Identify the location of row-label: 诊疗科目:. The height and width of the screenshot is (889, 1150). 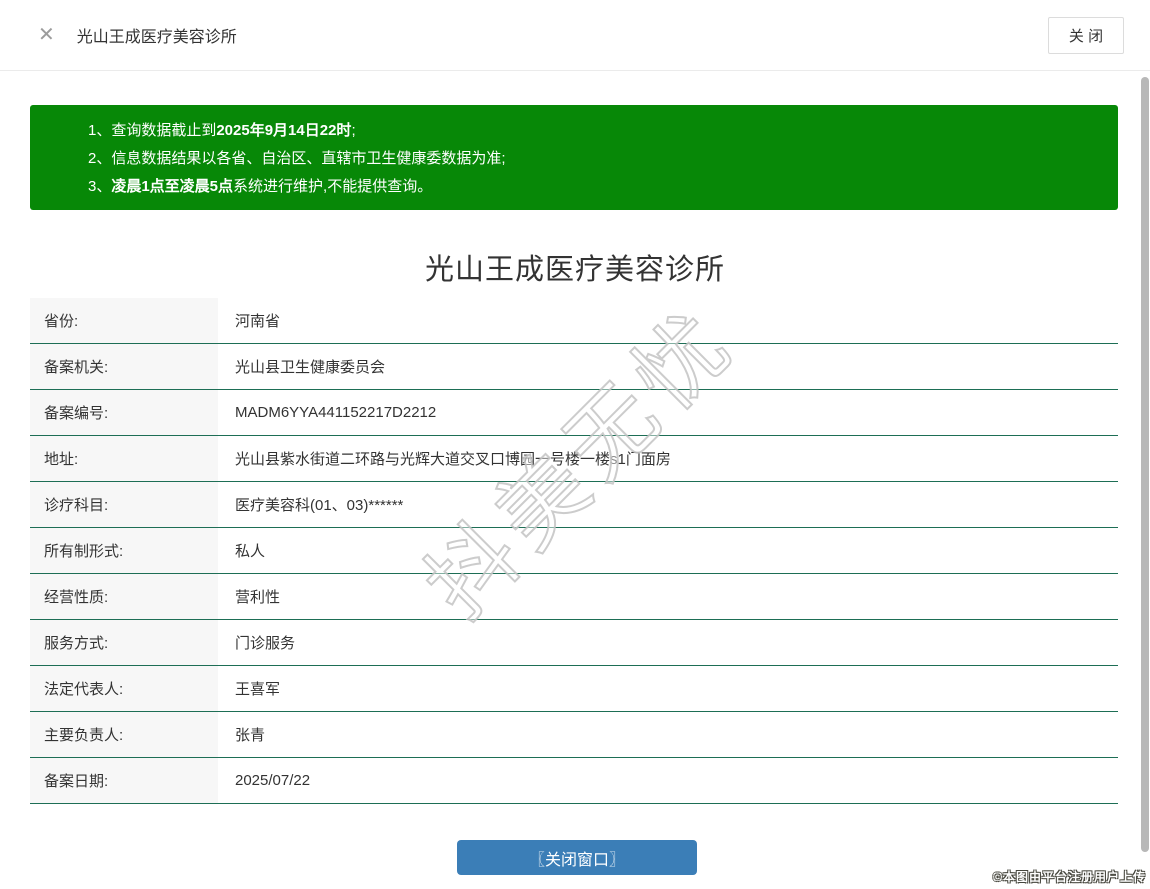
(124, 504).